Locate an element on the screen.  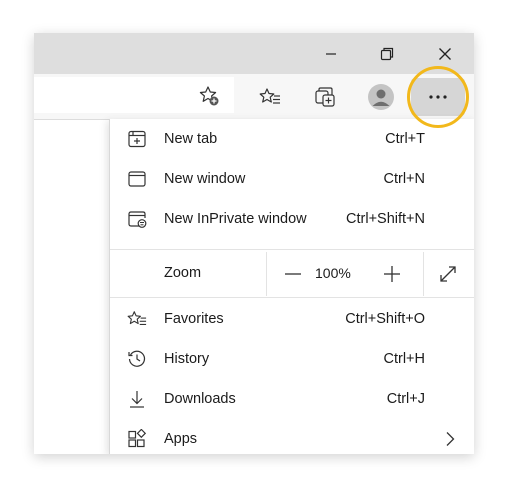
zoom-label: Zoom is located at coordinates (183, 273).